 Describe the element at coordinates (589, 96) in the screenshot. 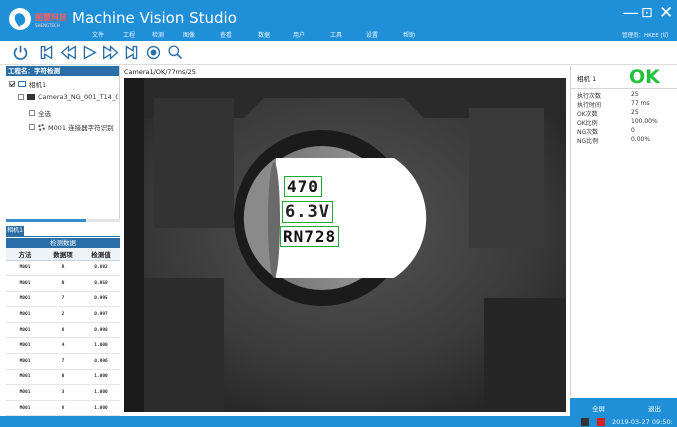

I see `stat-label-exec-count: 执行次数` at that location.